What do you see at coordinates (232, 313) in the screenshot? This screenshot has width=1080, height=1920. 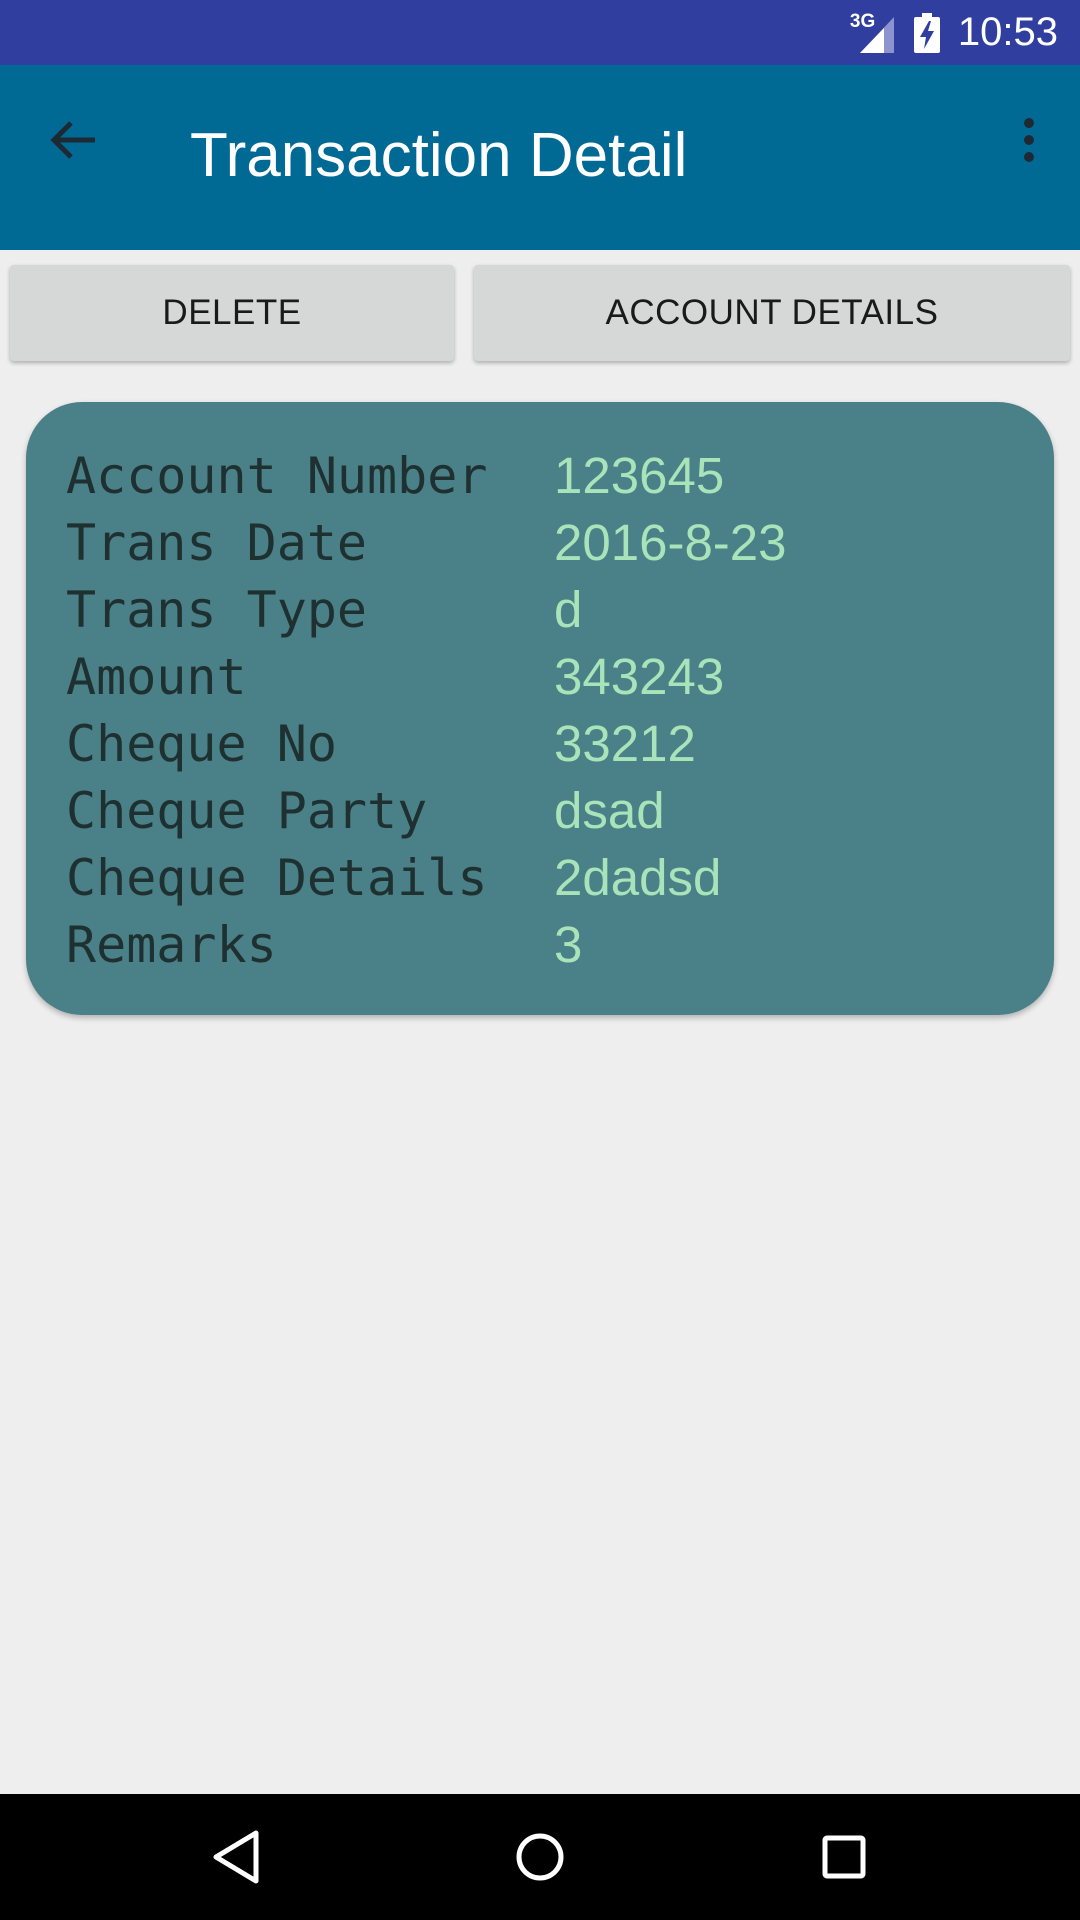 I see `delete-button: DELETE` at bounding box center [232, 313].